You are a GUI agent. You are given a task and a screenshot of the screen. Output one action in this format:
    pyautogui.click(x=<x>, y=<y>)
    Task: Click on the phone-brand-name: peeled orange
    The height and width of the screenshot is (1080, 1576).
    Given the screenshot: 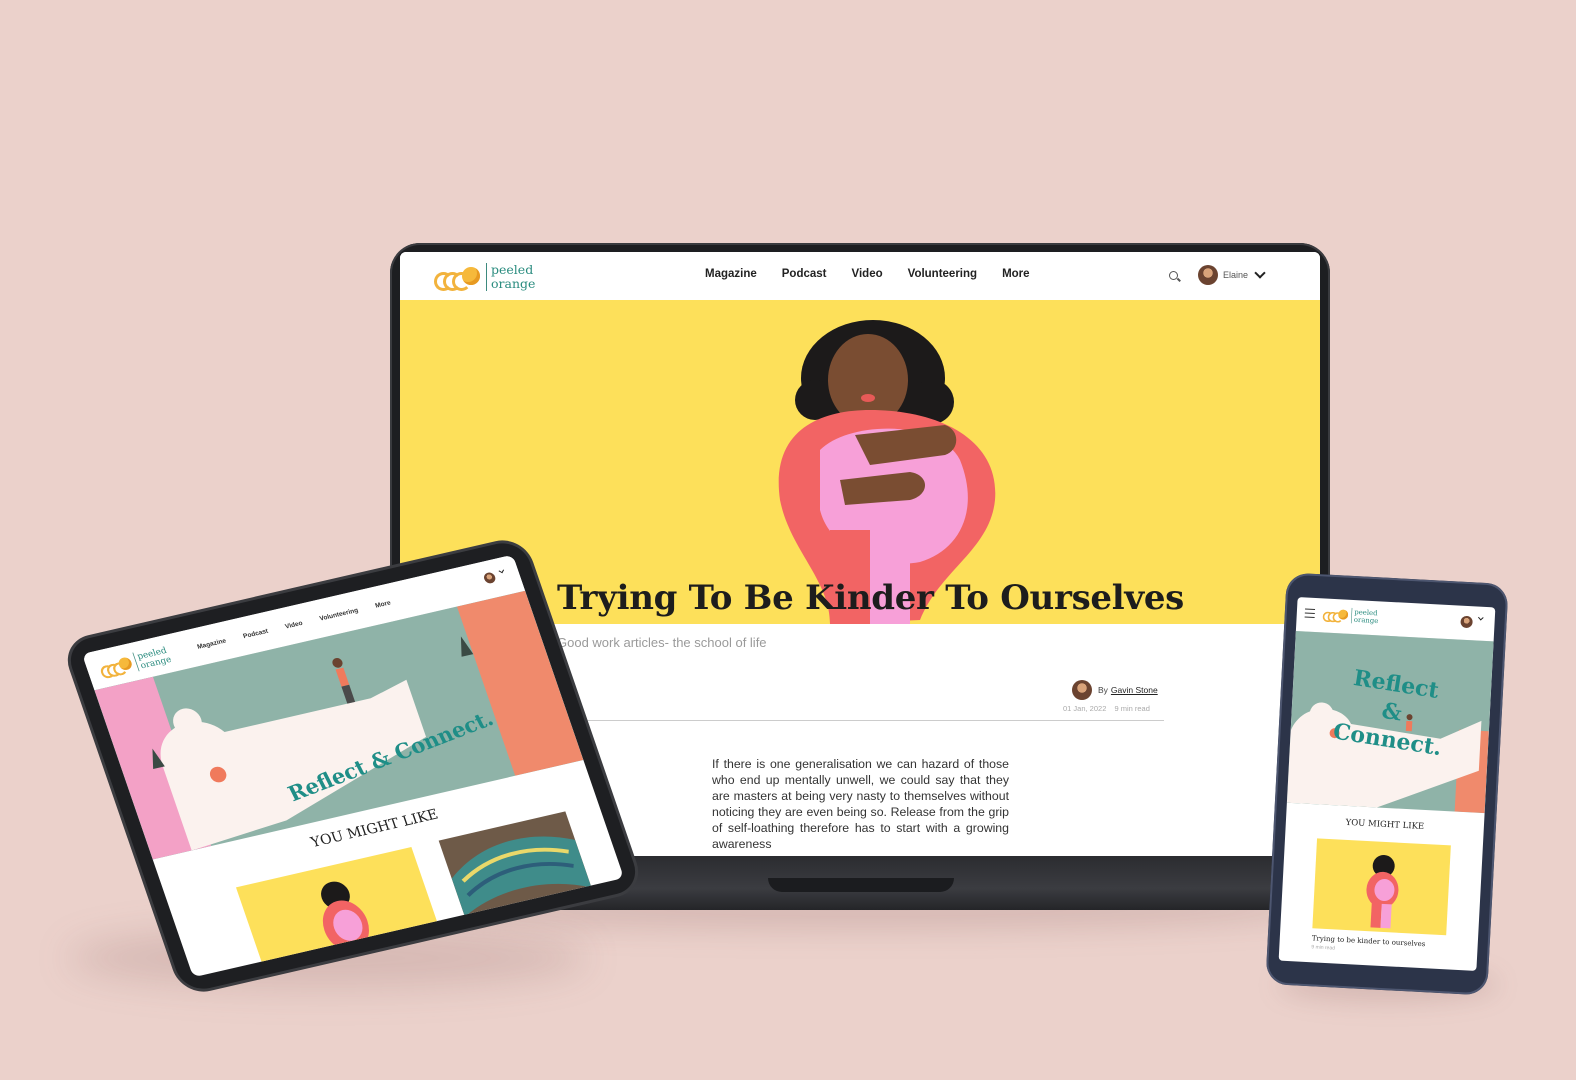 What is the action you would take?
    pyautogui.click(x=1364, y=616)
    